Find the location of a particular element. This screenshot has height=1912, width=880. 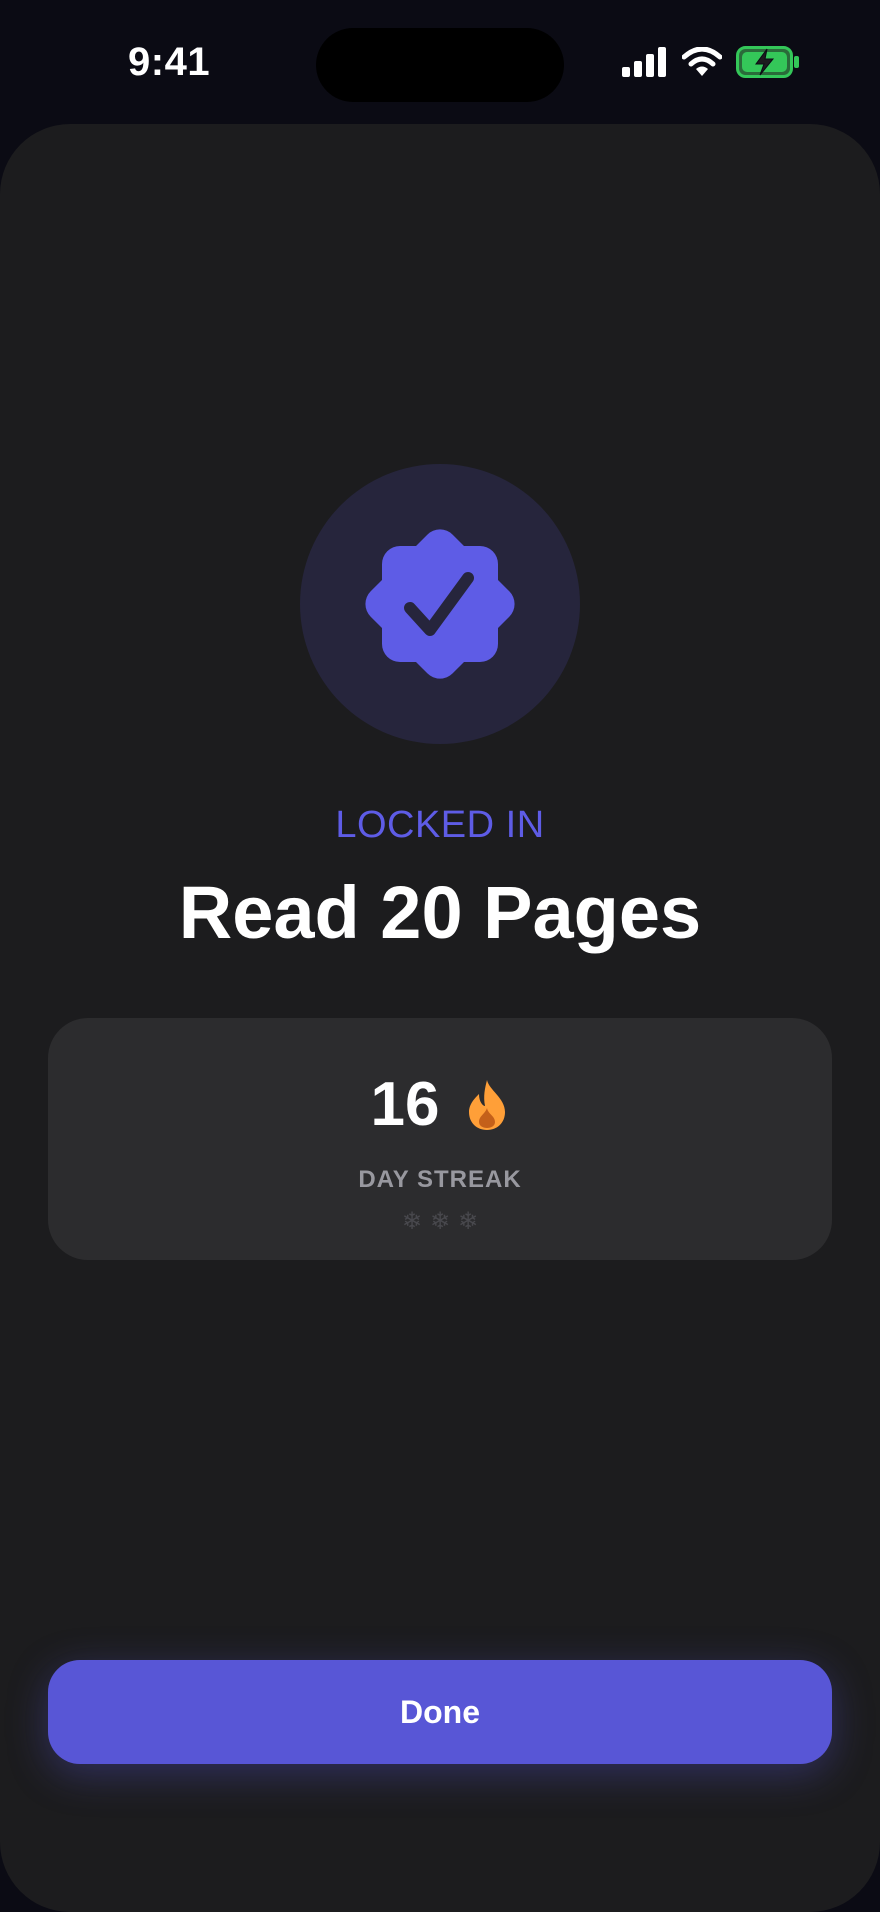

wifi-icon is located at coordinates (702, 61).